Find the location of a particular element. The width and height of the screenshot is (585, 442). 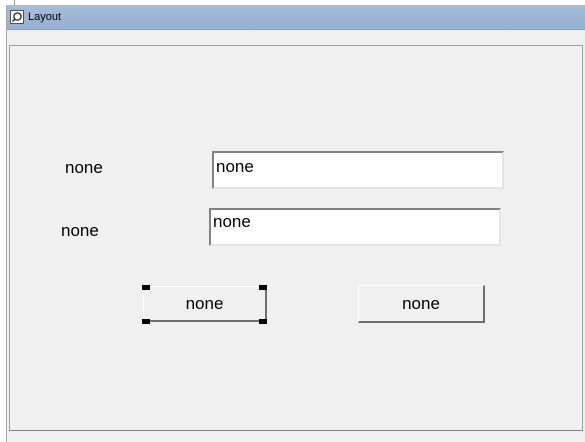

selection-handle-bottom-right is located at coordinates (263, 321).